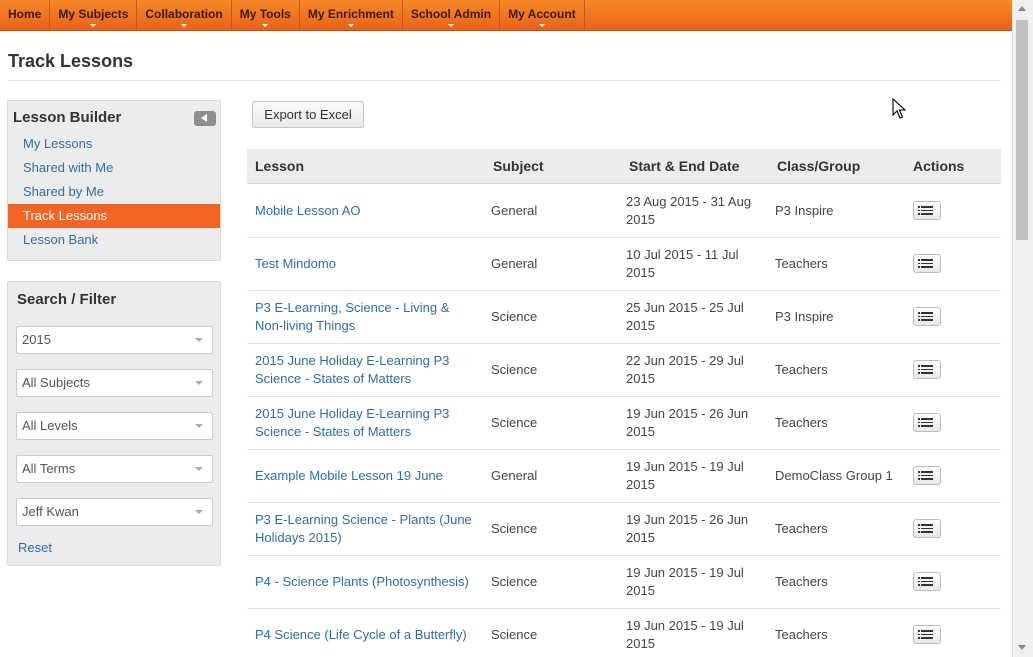 This screenshot has height=657, width=1033. I want to click on page-title: Track Lessons, so click(71, 61).